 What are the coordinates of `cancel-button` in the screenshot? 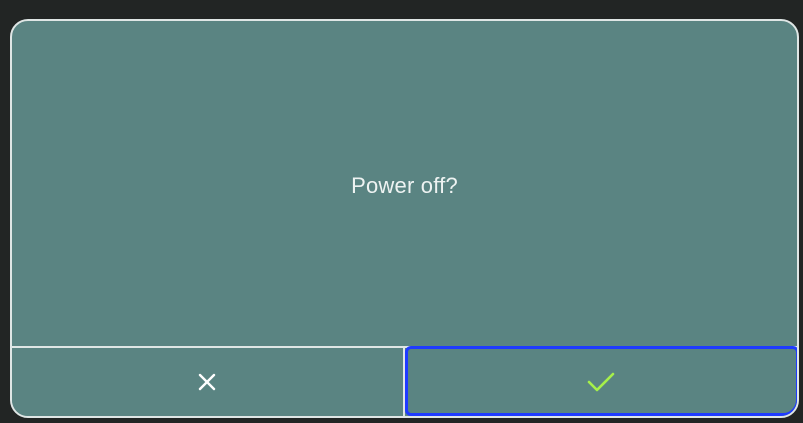 It's located at (208, 382).